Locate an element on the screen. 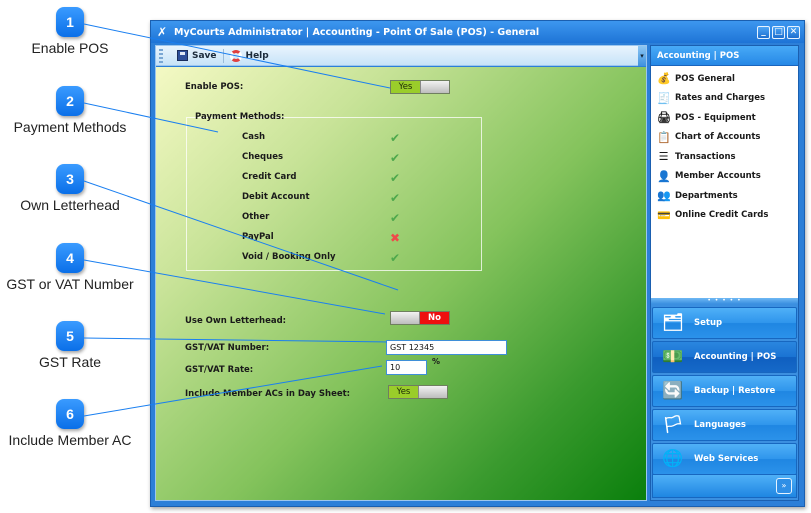  include-member-acs-toggle: Yes is located at coordinates (418, 392).